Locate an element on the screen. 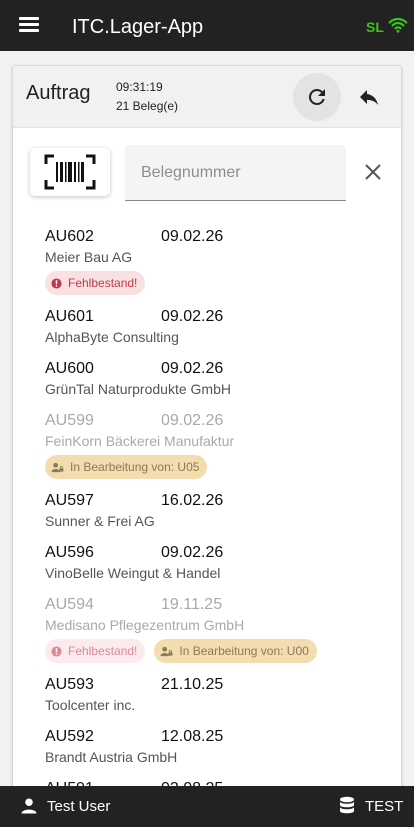 The height and width of the screenshot is (827, 414). order-row: AU602 09.02.26 is located at coordinates (223, 236).